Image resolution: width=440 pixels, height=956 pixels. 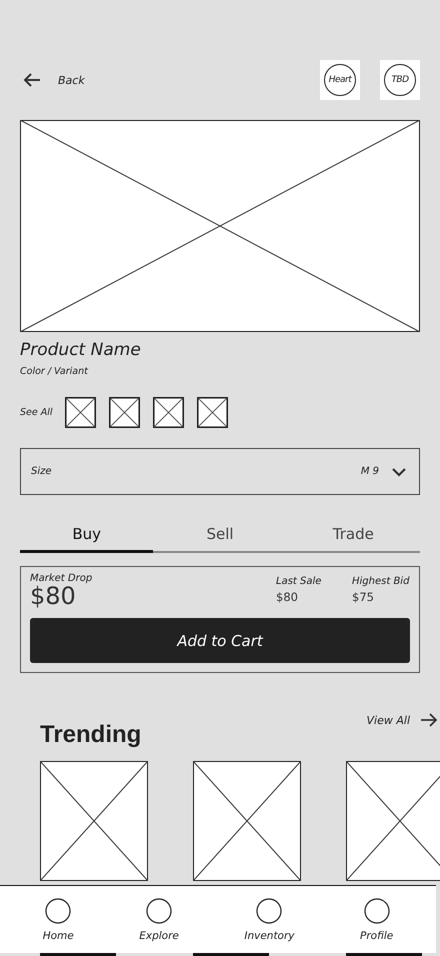 I want to click on nav-item: Profile, so click(x=377, y=920).